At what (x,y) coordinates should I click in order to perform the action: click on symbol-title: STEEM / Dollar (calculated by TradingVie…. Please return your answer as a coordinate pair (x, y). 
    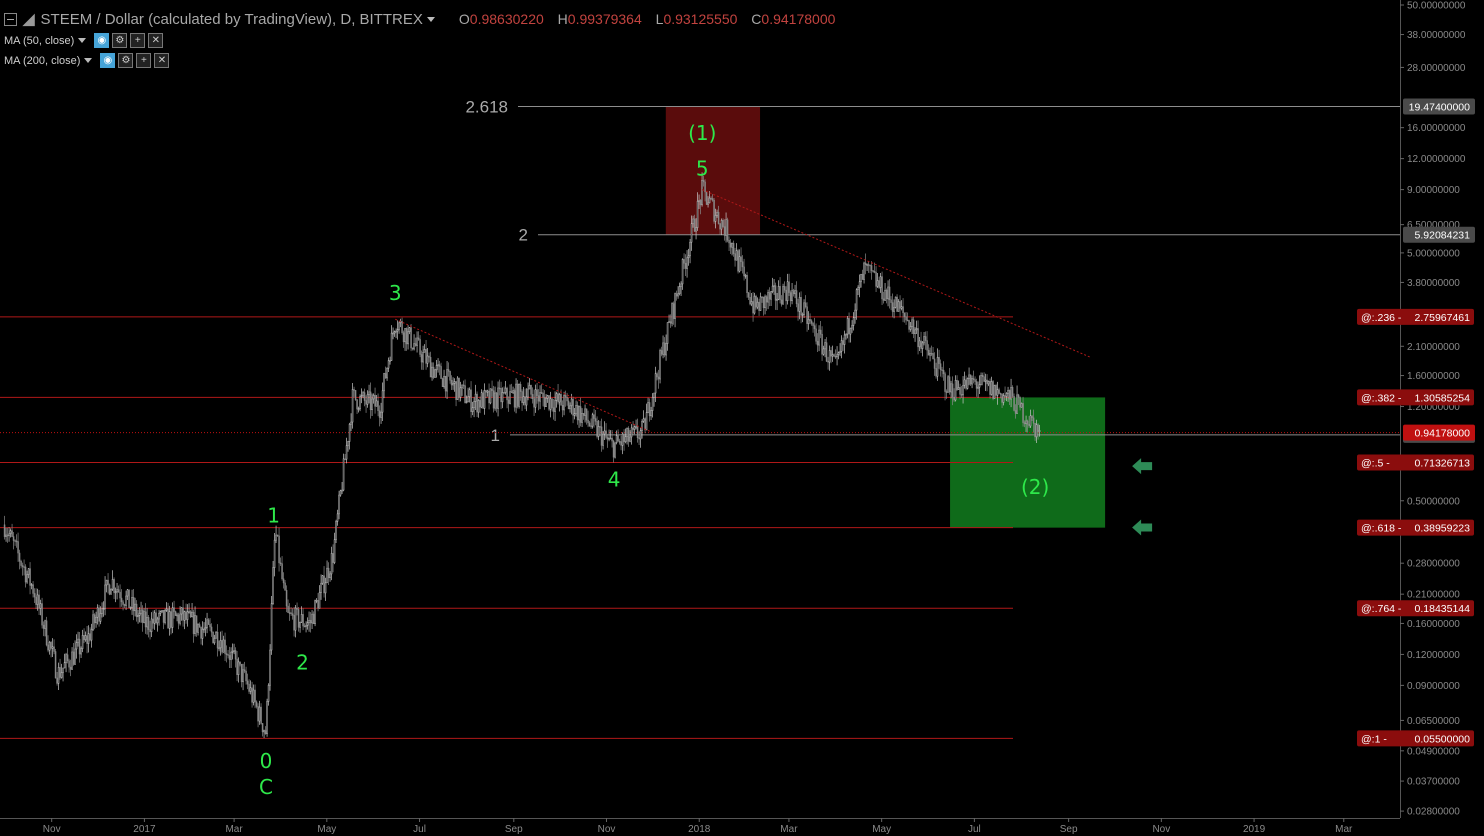
    Looking at the image, I should click on (232, 19).